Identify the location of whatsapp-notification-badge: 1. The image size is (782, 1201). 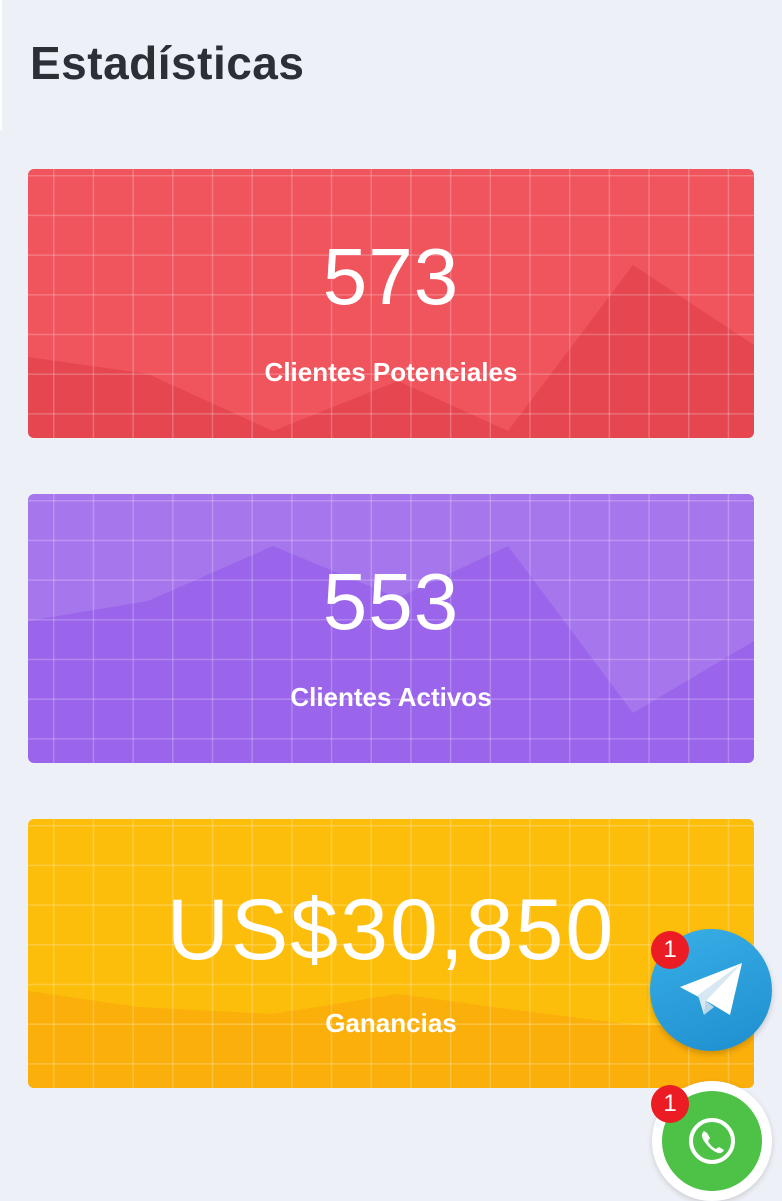
(670, 1104).